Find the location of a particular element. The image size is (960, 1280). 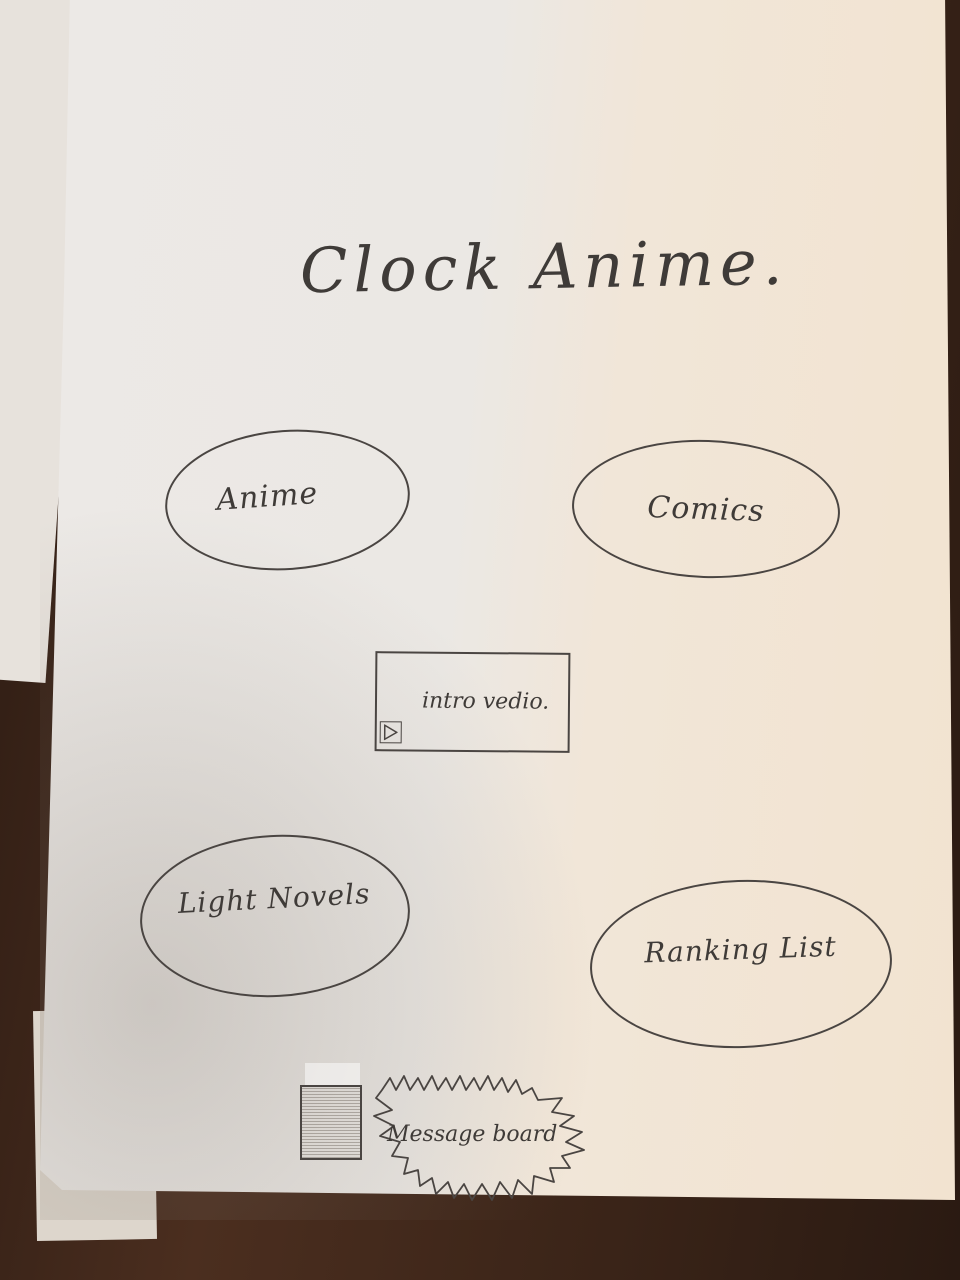

intro-video-player: intro vedio. is located at coordinates (472, 702).